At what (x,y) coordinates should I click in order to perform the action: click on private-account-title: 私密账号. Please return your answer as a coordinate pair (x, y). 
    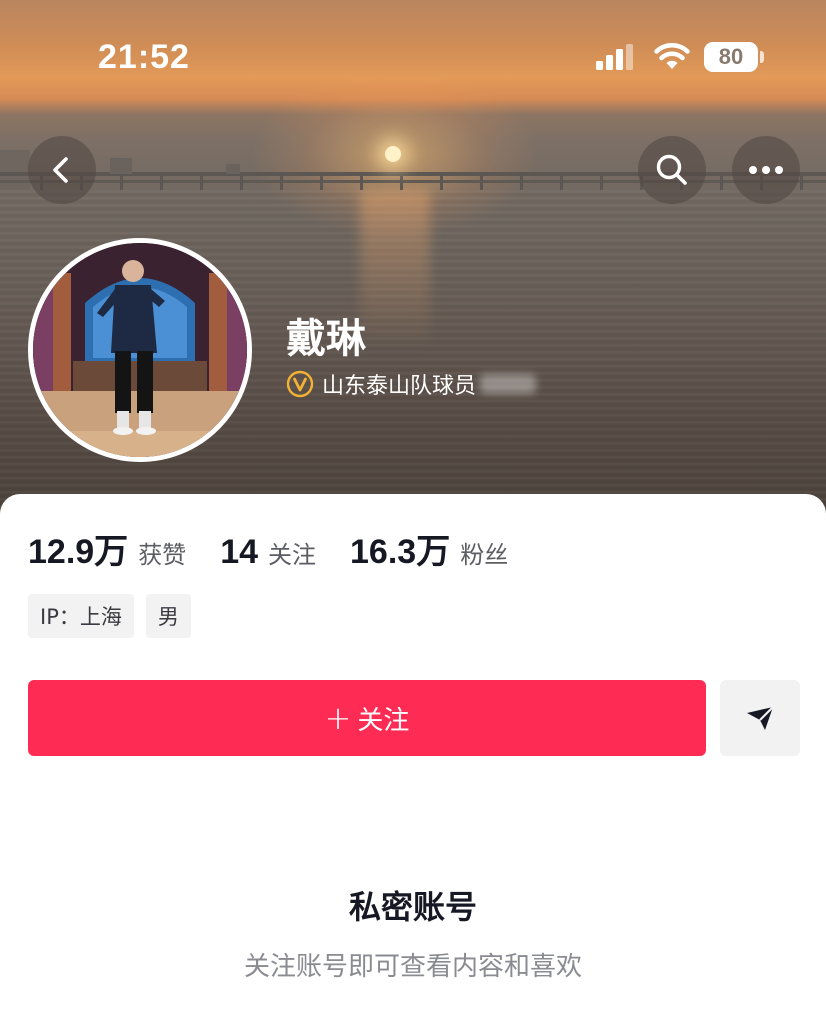
    Looking at the image, I should click on (412, 907).